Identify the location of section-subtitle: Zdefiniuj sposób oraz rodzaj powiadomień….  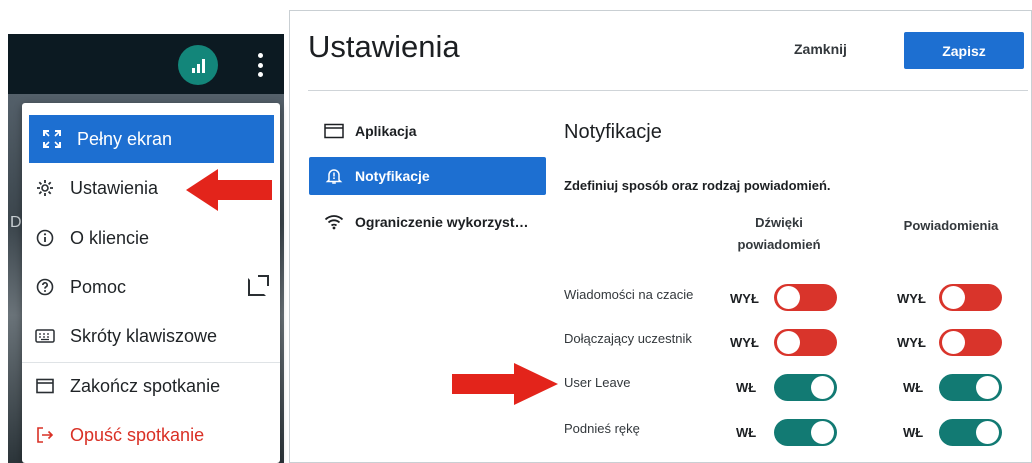
(697, 185).